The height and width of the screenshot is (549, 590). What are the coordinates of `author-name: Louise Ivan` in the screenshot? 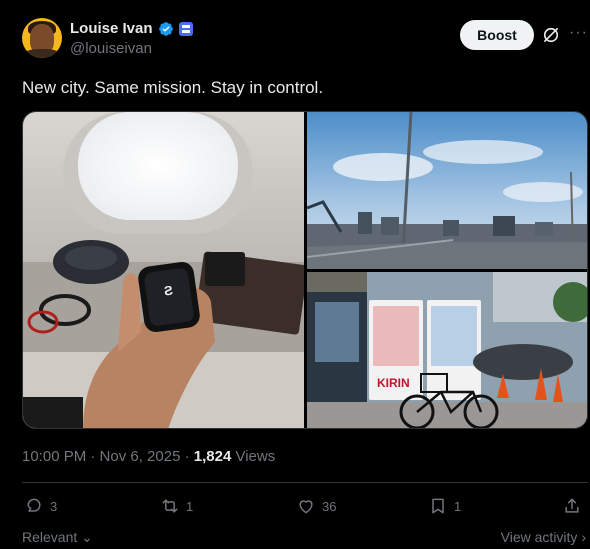 It's located at (111, 28).